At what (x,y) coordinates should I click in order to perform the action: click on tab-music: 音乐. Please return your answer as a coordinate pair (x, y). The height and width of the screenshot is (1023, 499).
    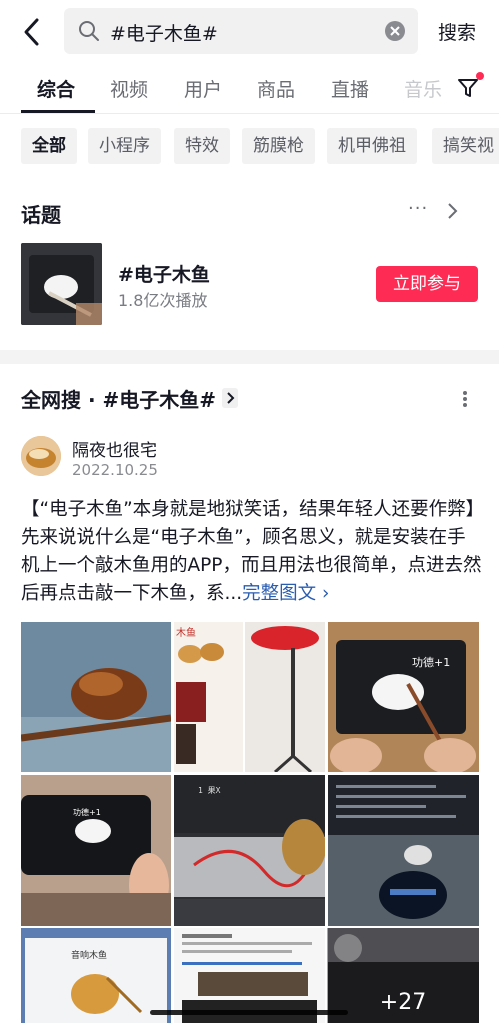
    Looking at the image, I should click on (423, 88).